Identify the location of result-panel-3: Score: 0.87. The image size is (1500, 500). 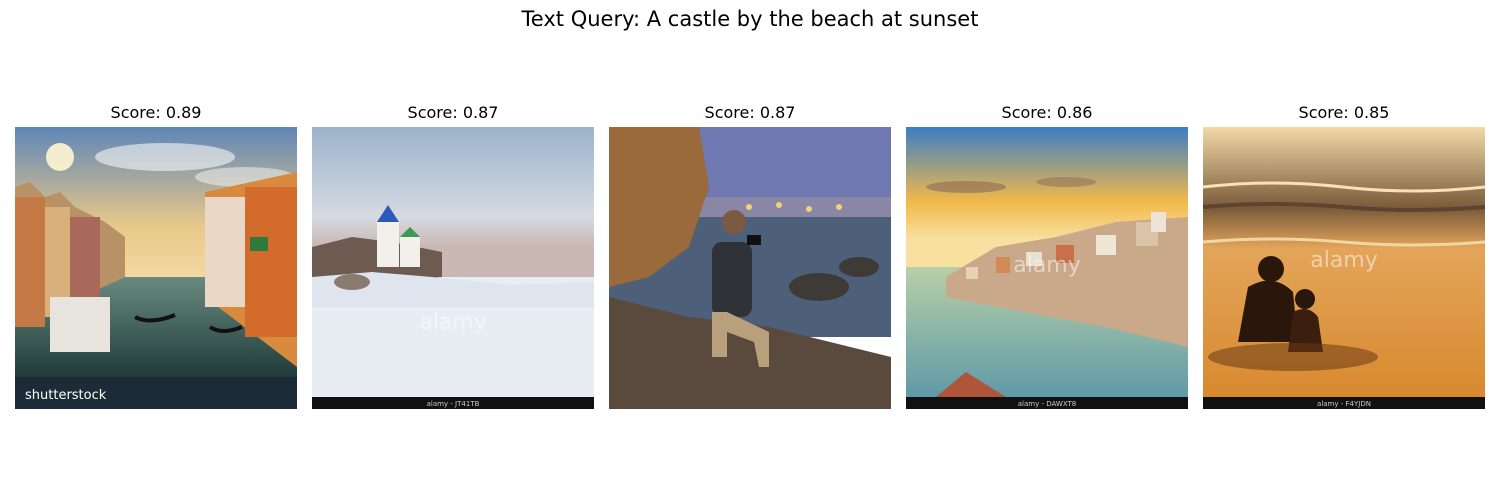
(750, 254).